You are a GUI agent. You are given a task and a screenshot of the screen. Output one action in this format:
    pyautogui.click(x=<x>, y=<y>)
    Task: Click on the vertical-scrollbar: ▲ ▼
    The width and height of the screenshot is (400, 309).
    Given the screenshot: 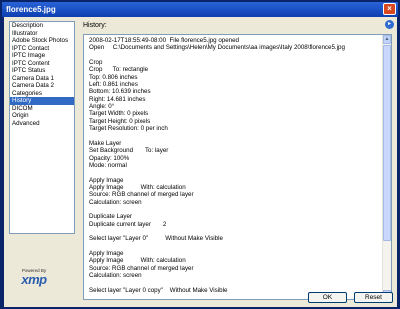 What is the action you would take?
    pyautogui.click(x=386, y=167)
    